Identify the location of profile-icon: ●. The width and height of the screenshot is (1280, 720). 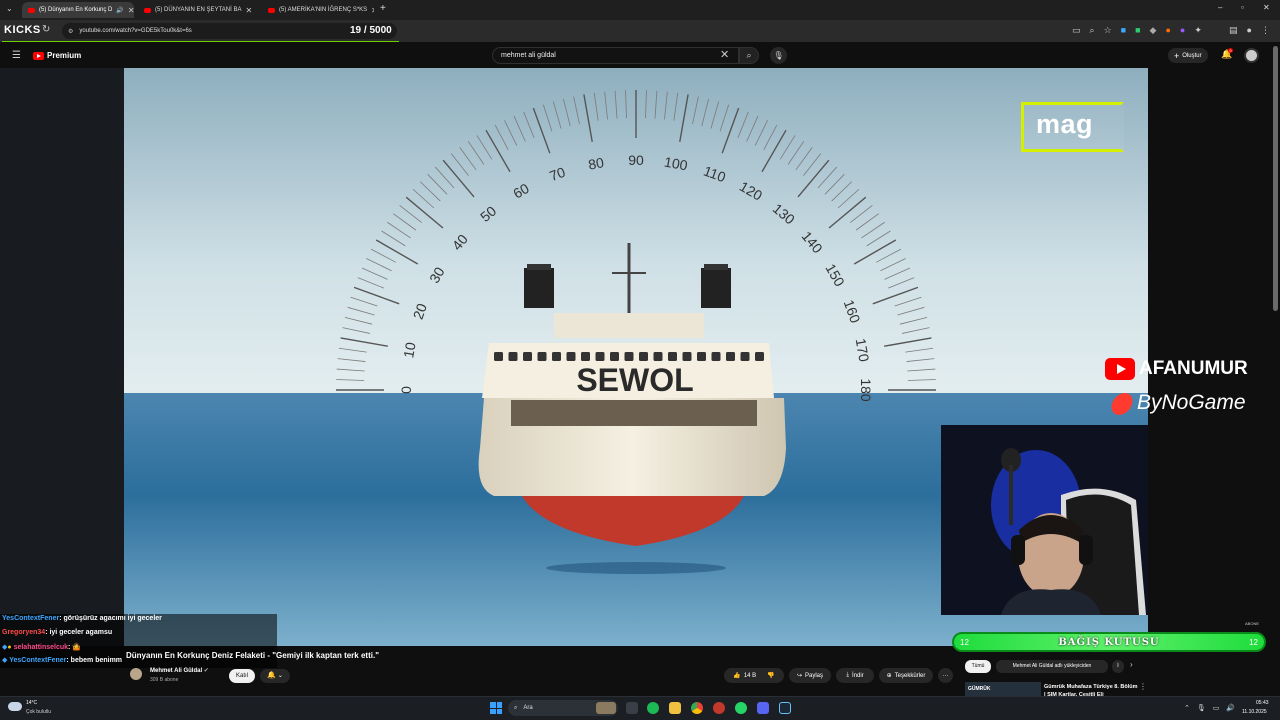
(1249, 30).